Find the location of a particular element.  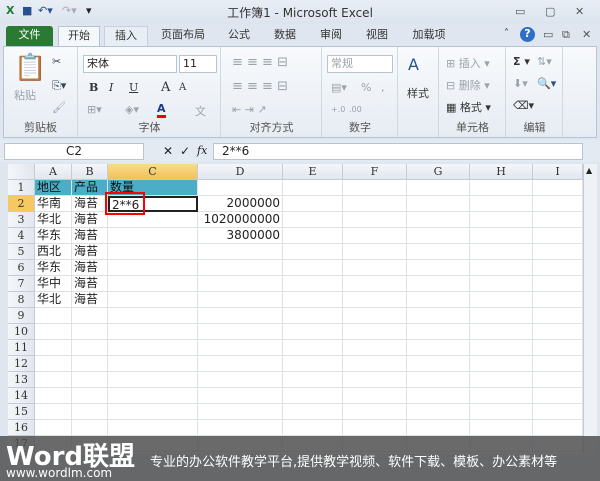

cell-c8 is located at coordinates (153, 300).